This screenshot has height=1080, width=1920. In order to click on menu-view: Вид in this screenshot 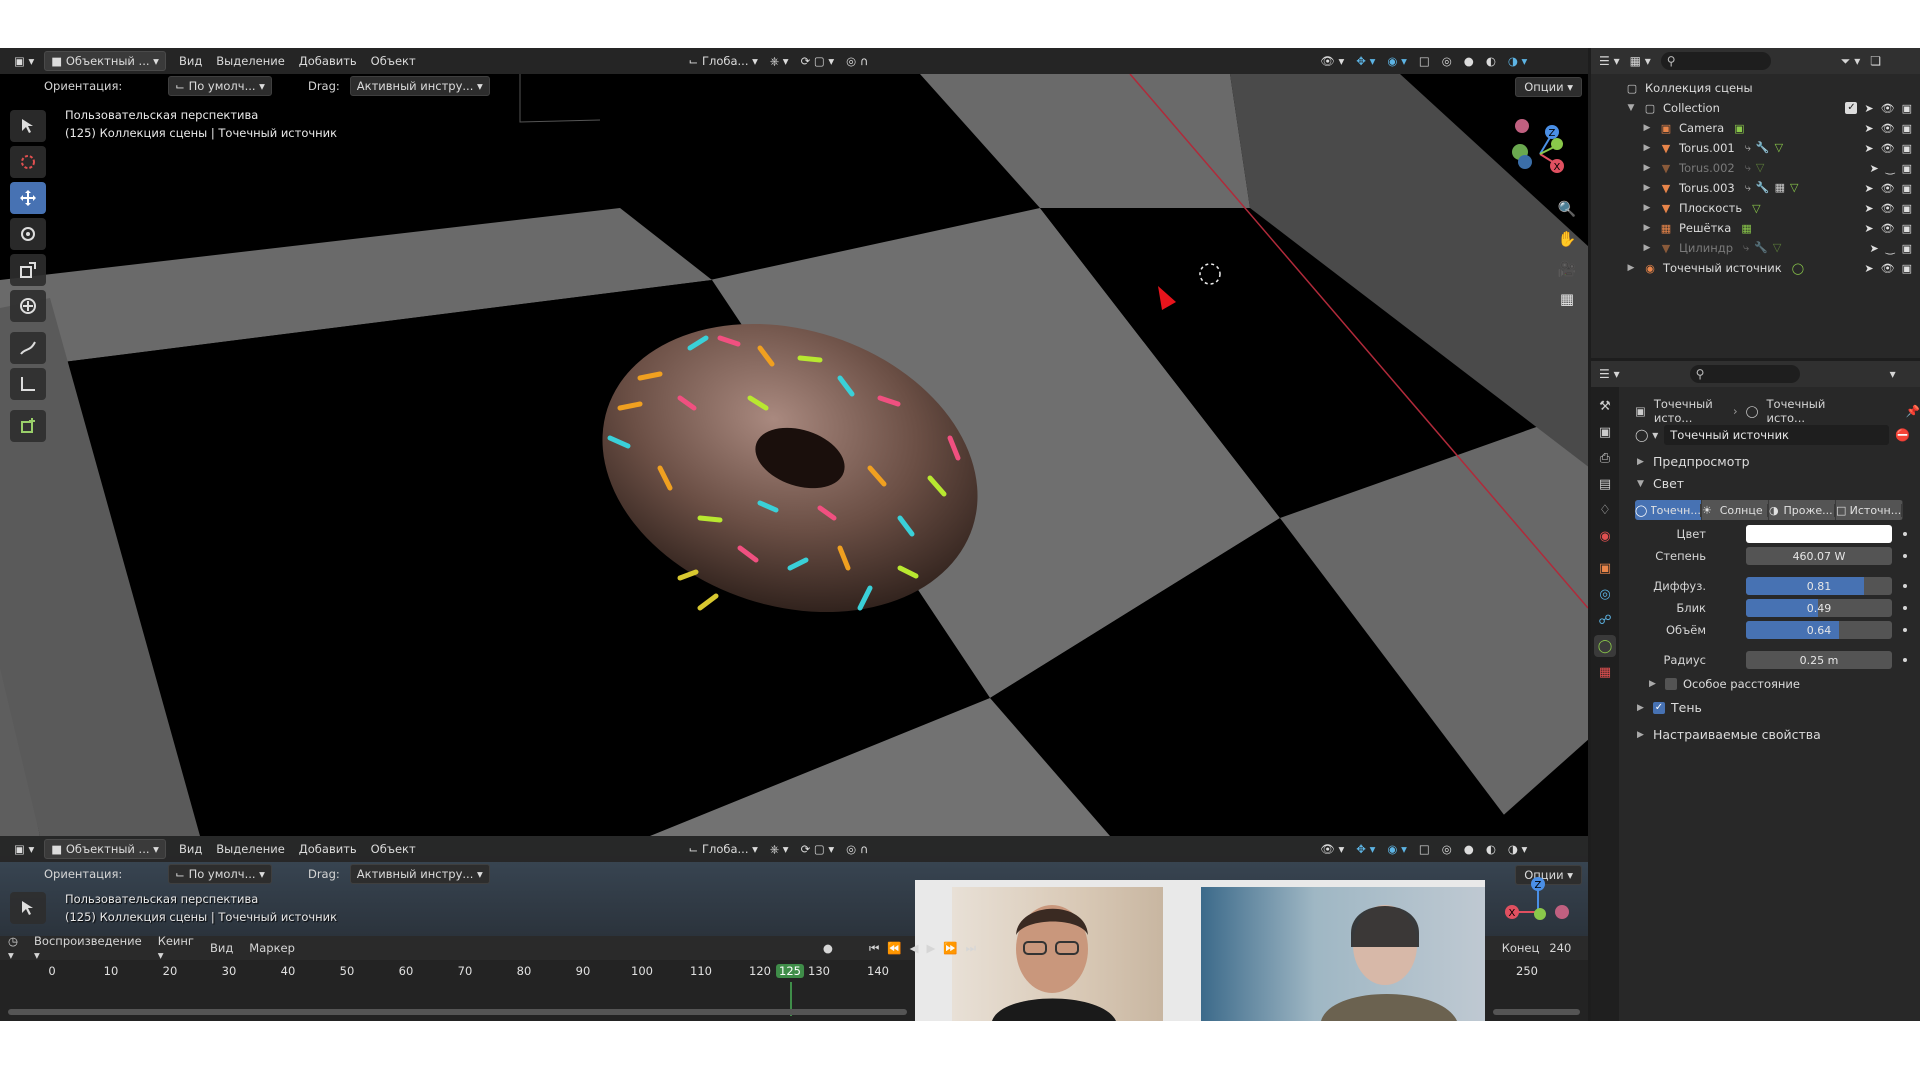, I will do `click(190, 61)`.